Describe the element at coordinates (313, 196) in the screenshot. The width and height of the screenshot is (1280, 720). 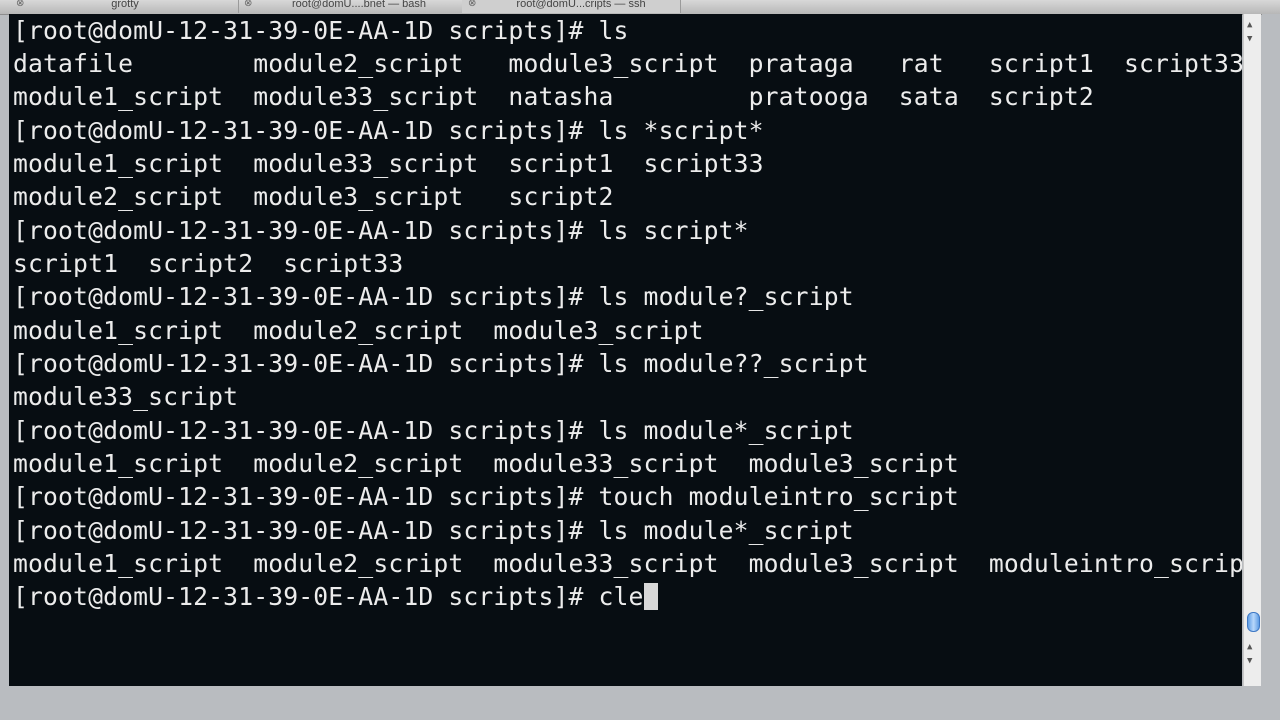
I see `terminal-line: module2_script module3_script script2` at that location.